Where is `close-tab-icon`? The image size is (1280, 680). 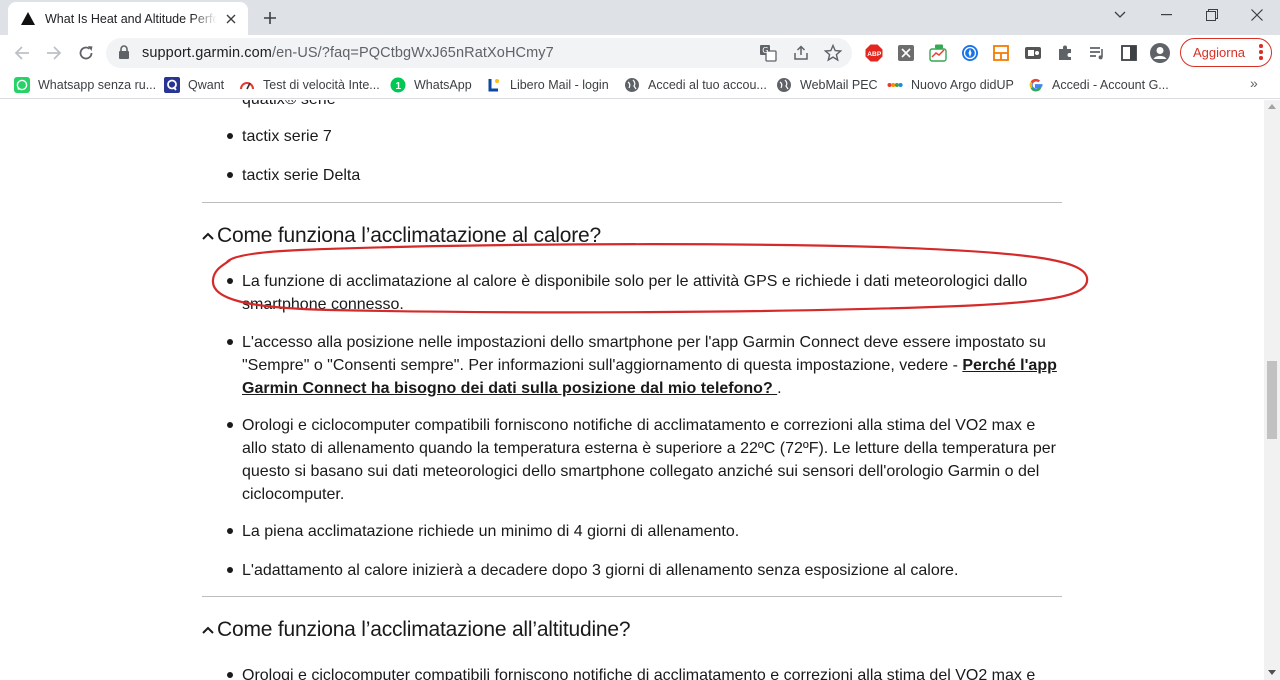
close-tab-icon is located at coordinates (231, 19).